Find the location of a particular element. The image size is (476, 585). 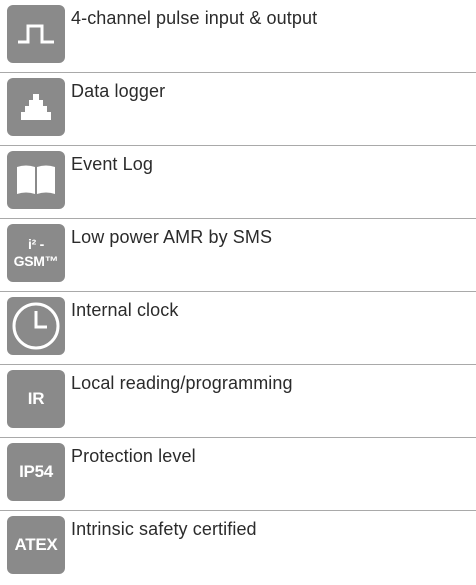

feature-label: Intrinsic safety certified is located at coordinates (164, 529).